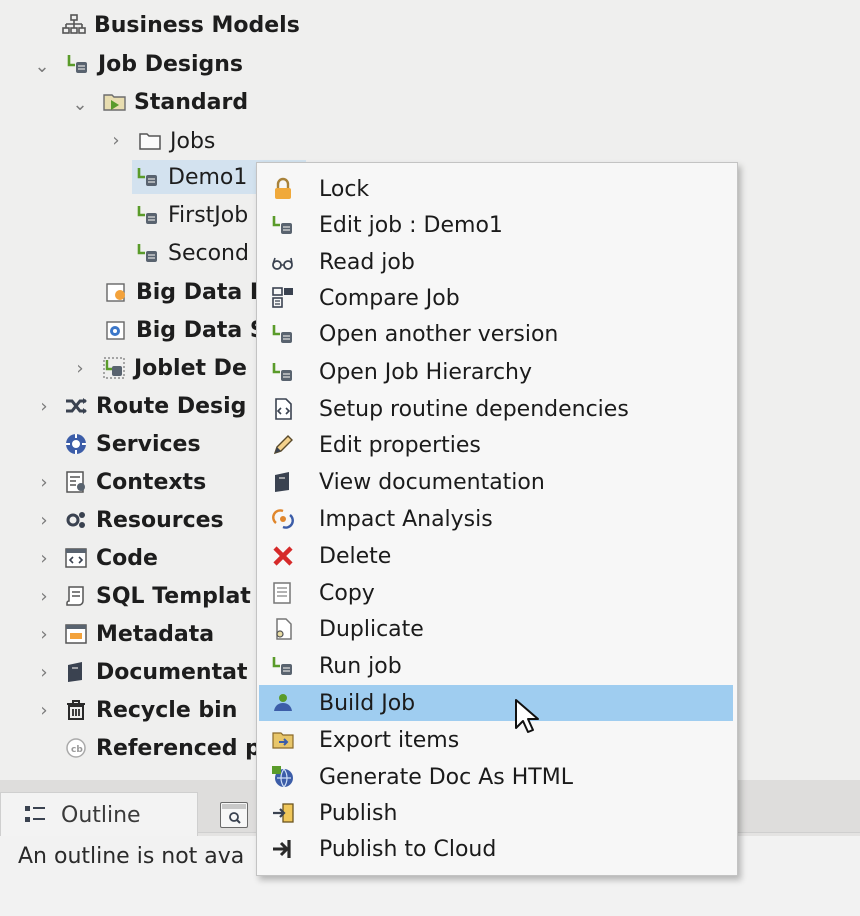 This screenshot has width=860, height=916. Describe the element at coordinates (155, 672) in the screenshot. I see `tree-item-documentation: Documentat` at that location.